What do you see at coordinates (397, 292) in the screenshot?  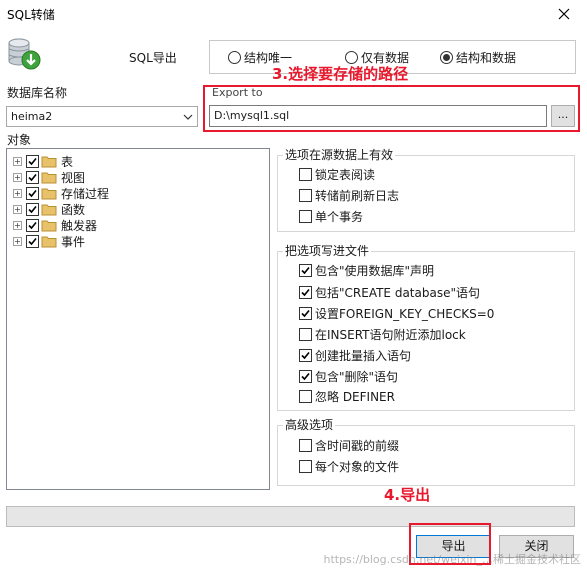 I see `option-label: 包括"CREATE database"语句` at bounding box center [397, 292].